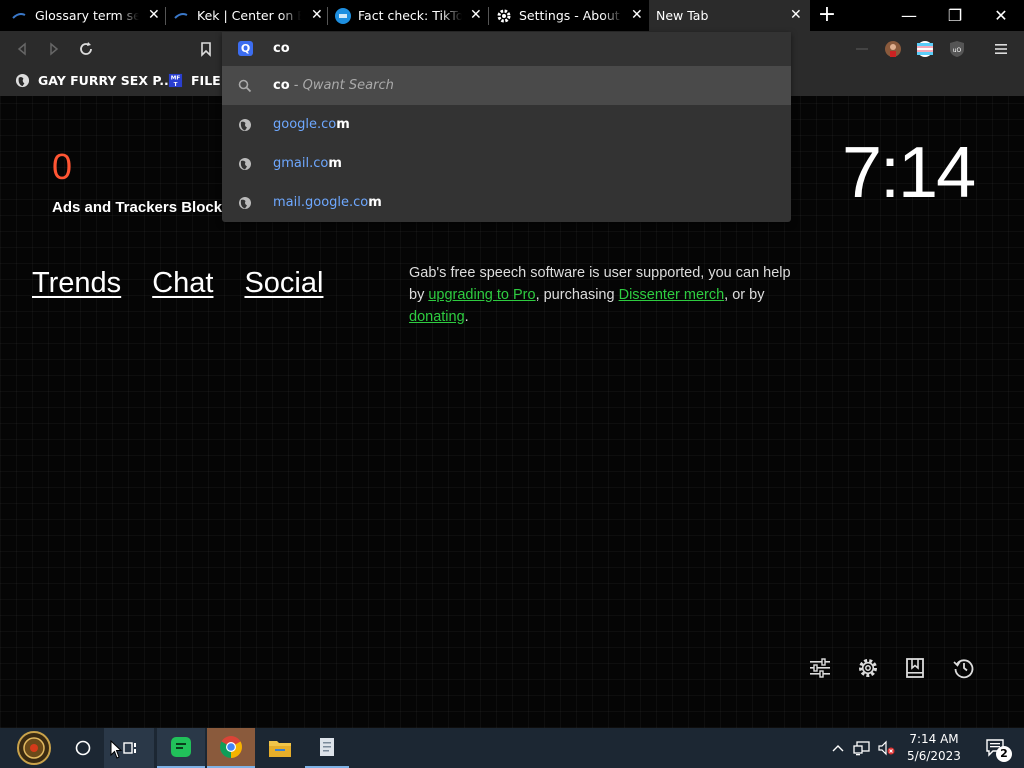  What do you see at coordinates (249, 15) in the screenshot?
I see `tab-title: Kek | Center on Extremism` at bounding box center [249, 15].